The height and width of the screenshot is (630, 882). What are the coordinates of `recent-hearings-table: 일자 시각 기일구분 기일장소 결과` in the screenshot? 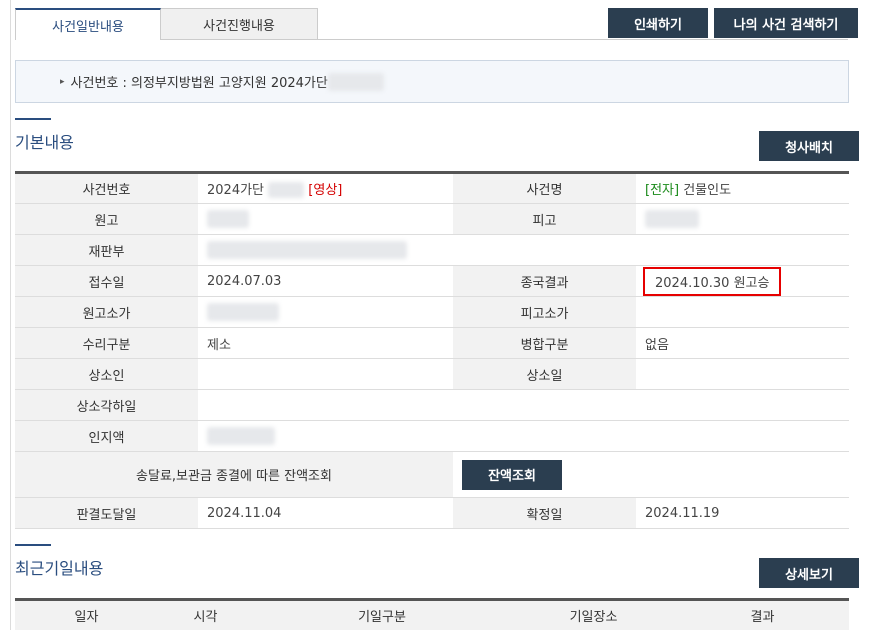 It's located at (432, 614).